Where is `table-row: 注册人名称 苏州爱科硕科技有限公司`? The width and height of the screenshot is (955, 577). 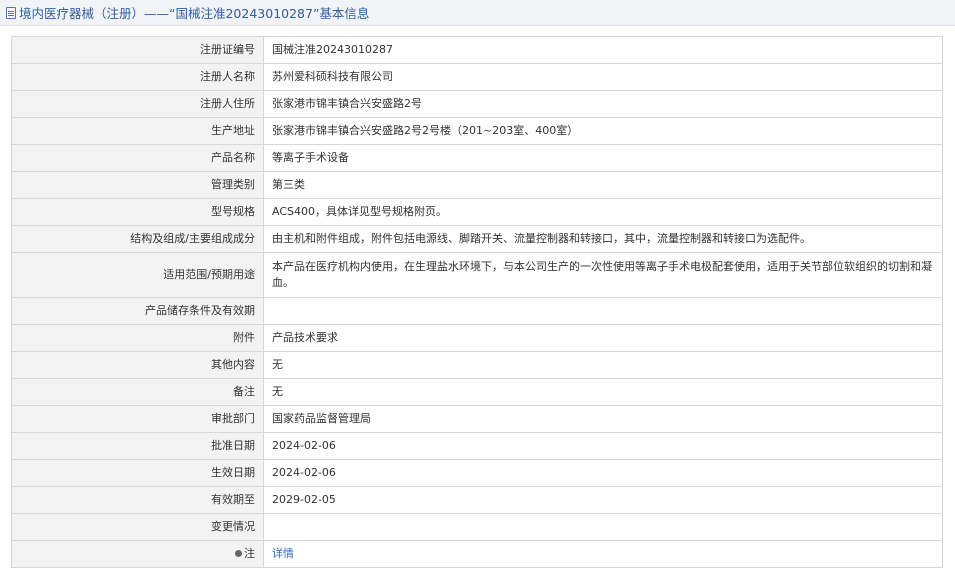 table-row: 注册人名称 苏州爱科硕科技有限公司 is located at coordinates (477, 77).